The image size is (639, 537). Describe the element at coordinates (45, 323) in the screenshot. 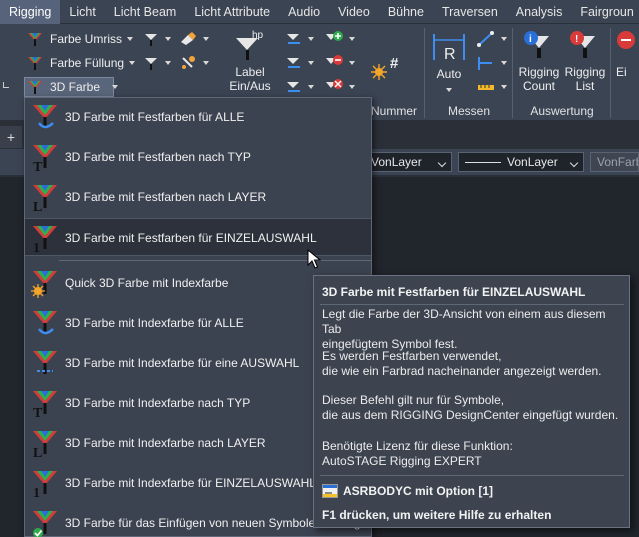

I see `3d-index-all-icon` at that location.